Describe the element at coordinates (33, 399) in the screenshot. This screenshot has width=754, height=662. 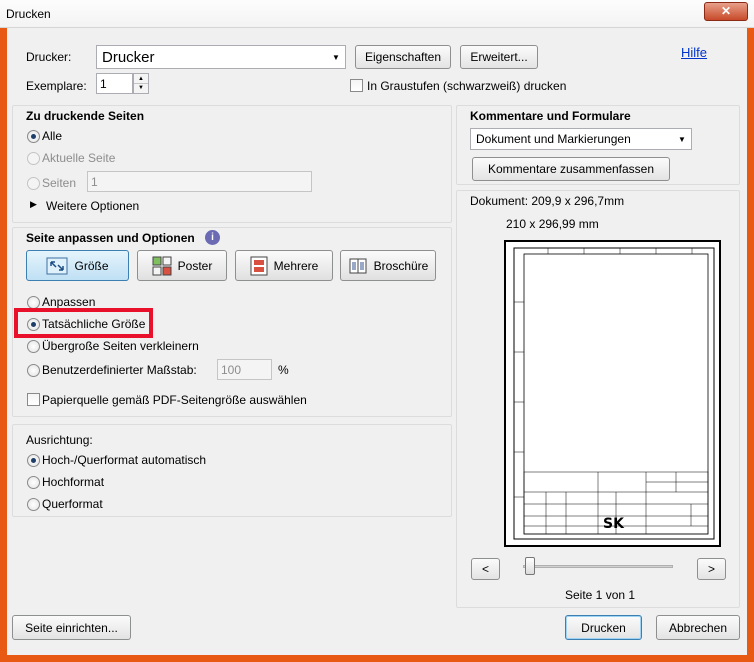
I see `paper-source-checkbox` at that location.